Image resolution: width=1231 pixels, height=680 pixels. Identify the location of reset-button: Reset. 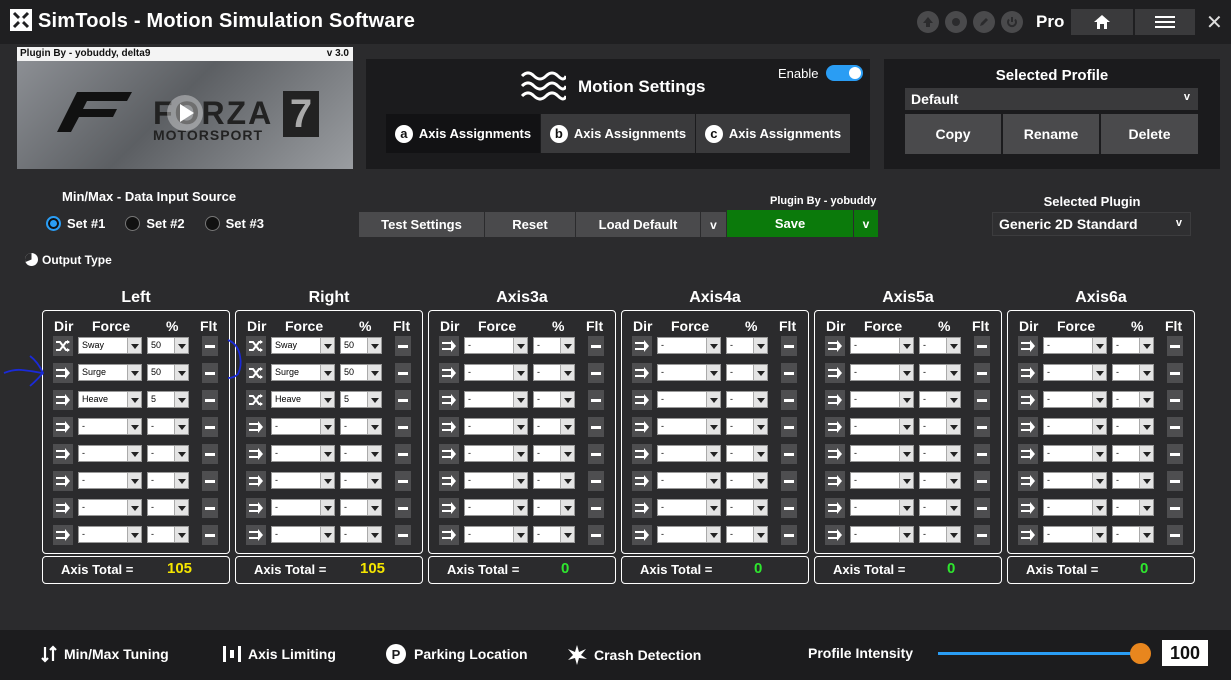
(530, 224).